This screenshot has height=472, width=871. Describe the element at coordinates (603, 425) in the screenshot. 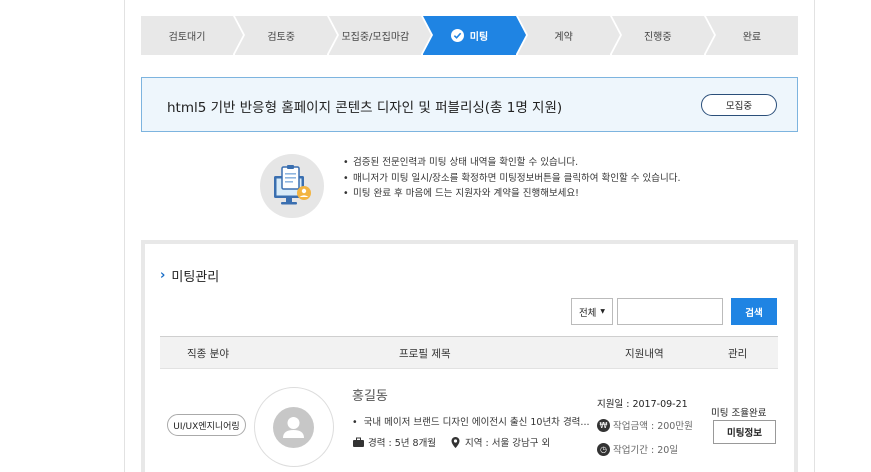

I see `won-icon: ₩` at that location.